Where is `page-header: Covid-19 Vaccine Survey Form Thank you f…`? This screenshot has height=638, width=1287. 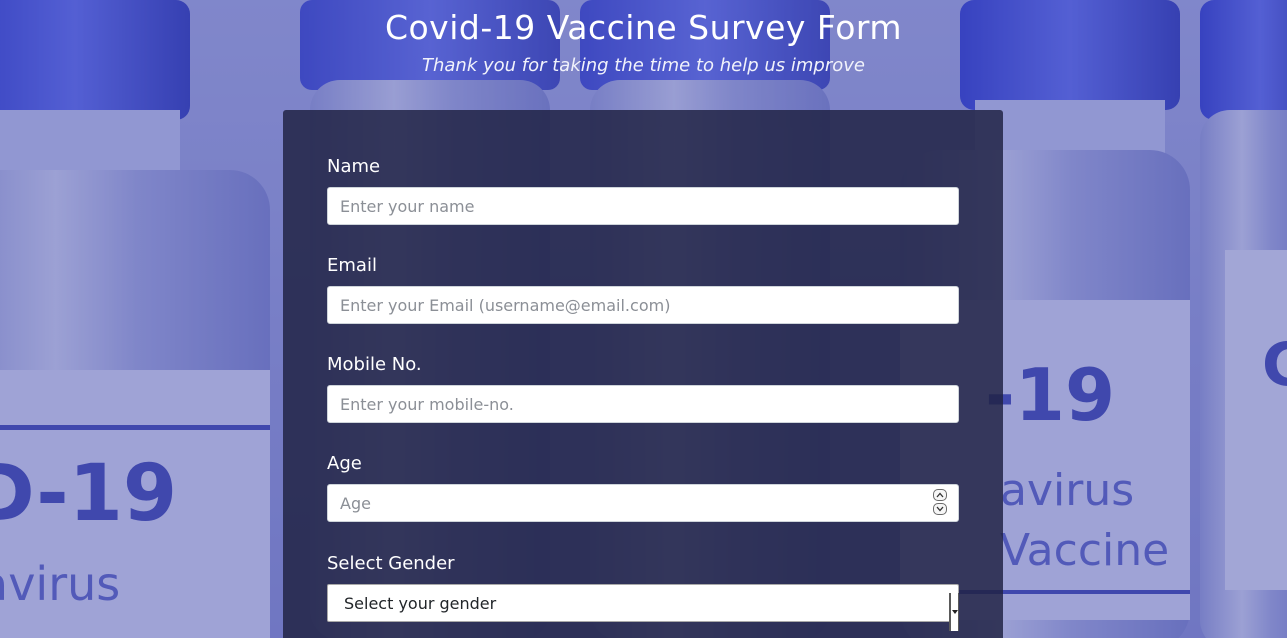
page-header: Covid-19 Vaccine Survey Form Thank you f… is located at coordinates (643, 39).